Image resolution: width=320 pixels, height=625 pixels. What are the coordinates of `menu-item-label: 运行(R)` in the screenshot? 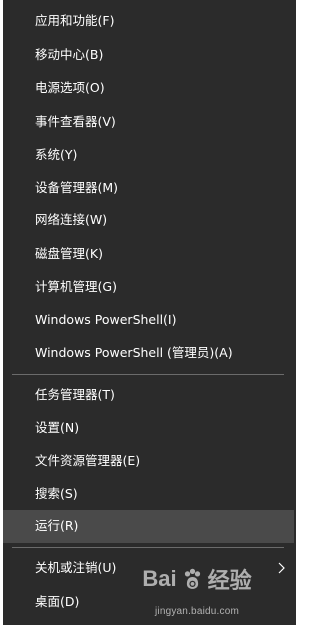 It's located at (57, 526).